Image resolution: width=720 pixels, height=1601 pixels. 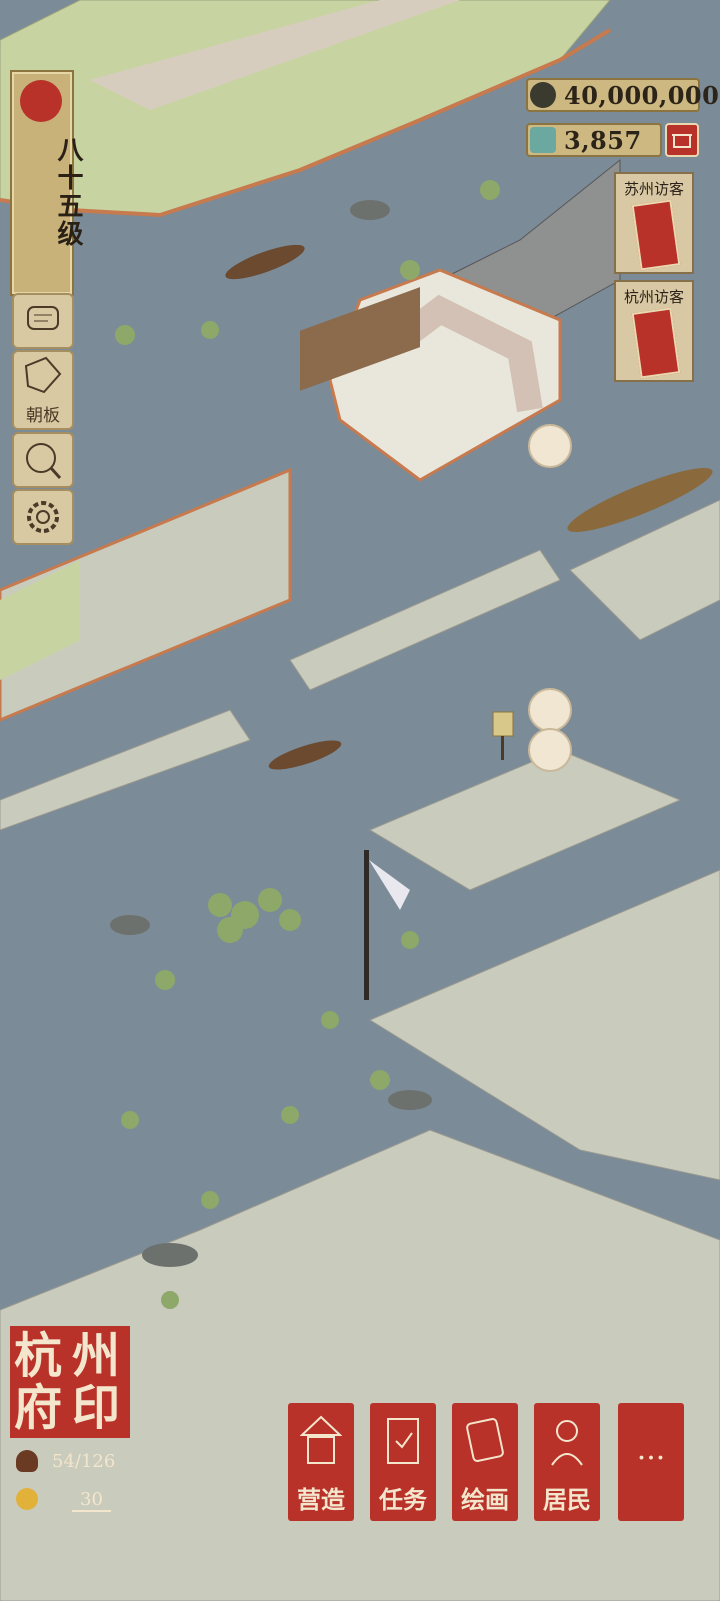 I want to click on resident-bubble-girl, so click(x=550, y=750).